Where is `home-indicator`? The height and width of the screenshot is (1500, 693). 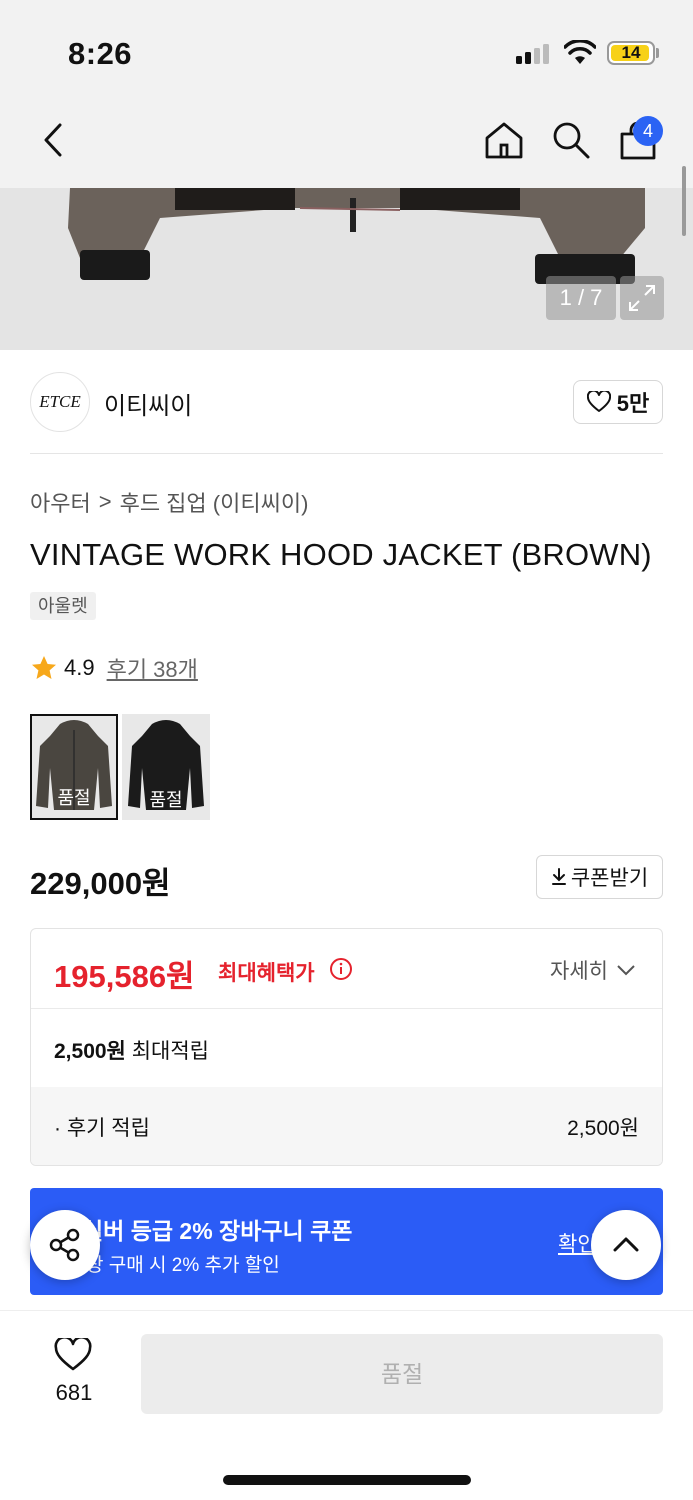 home-indicator is located at coordinates (347, 1480).